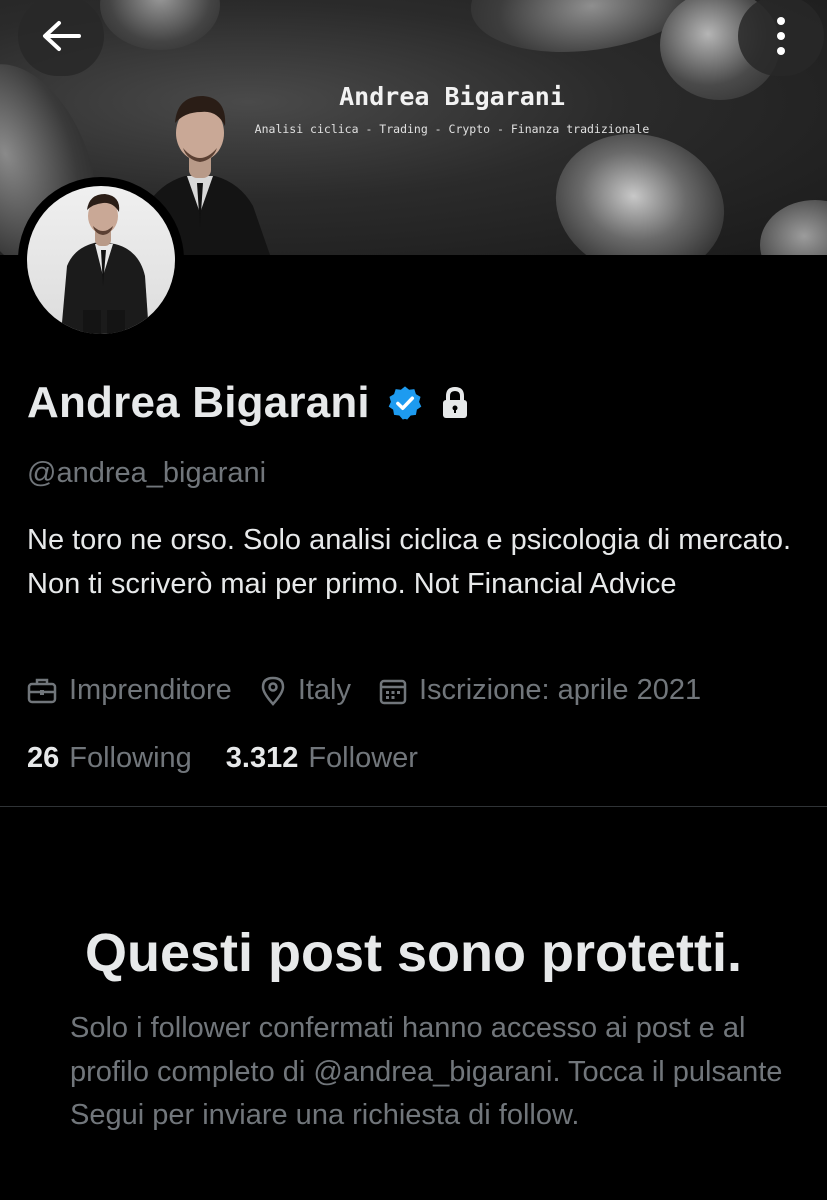  I want to click on protected-posts-title: Questi post sono protetti., so click(413, 953).